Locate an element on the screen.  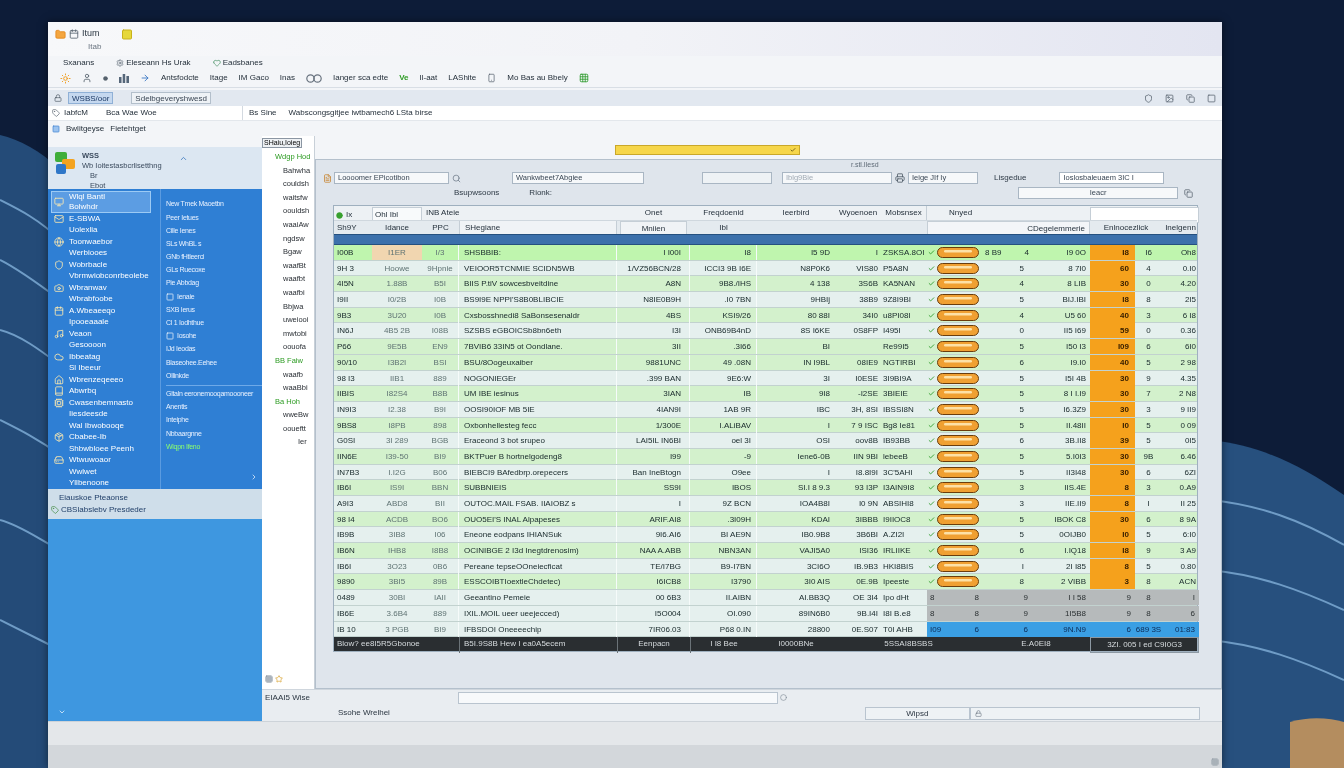
sidebar-item: Wtwuwoaor is located at coordinates (105, 460).